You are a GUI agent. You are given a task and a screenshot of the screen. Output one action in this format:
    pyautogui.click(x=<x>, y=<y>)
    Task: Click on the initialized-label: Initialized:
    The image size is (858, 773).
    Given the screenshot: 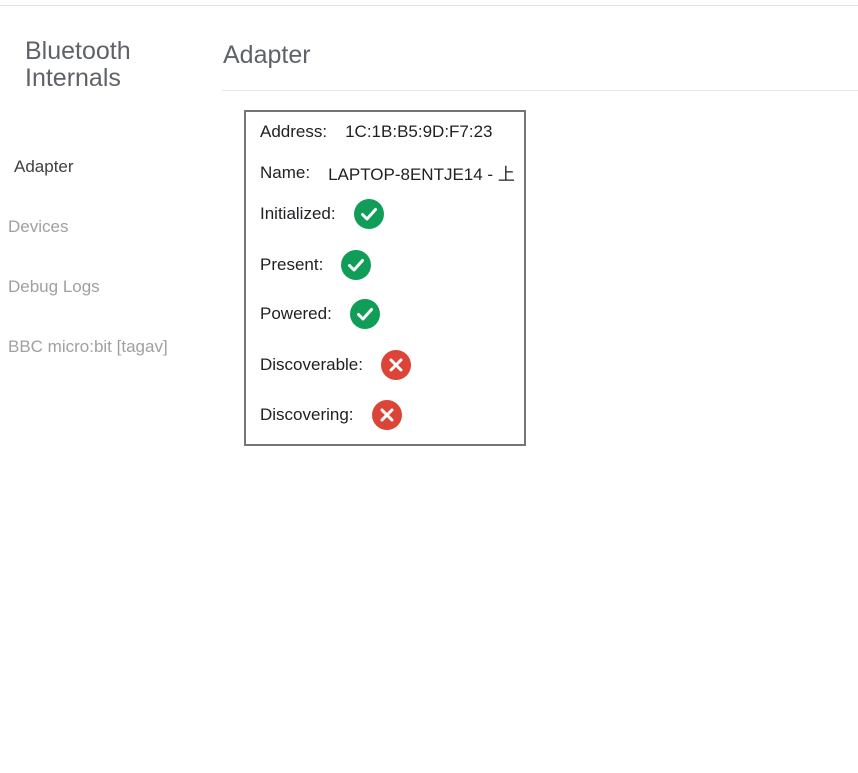 What is the action you would take?
    pyautogui.click(x=298, y=213)
    